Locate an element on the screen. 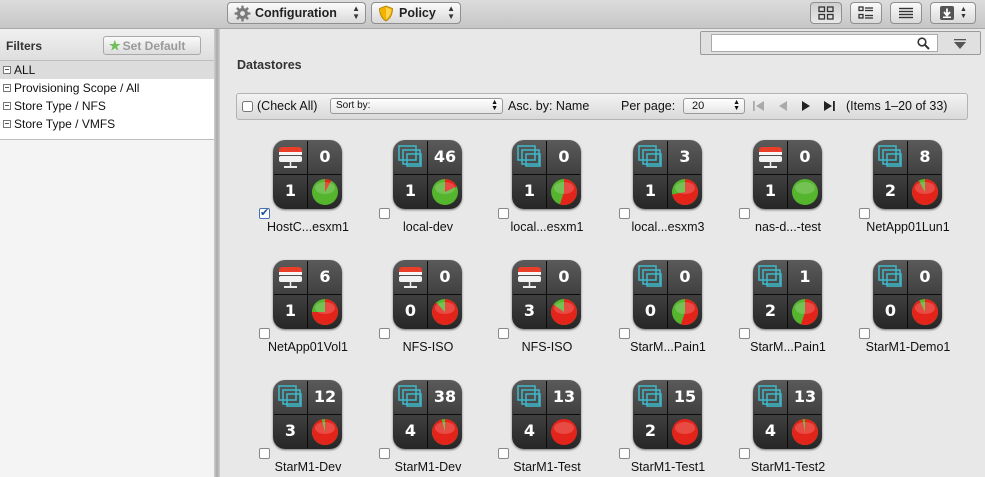 The height and width of the screenshot is (477, 985). datastore-tile: 13 4 StarM1-Test2 is located at coordinates (784, 428).